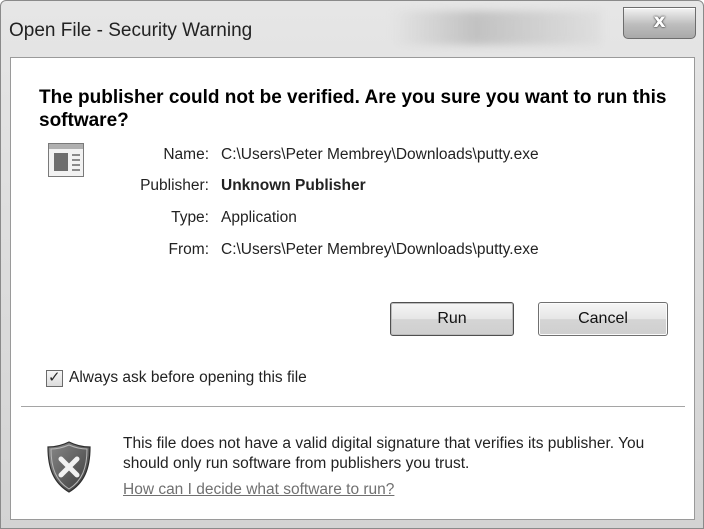 This screenshot has height=529, width=704. Describe the element at coordinates (131, 30) in the screenshot. I see `window-title: Open File - Security Warning` at that location.